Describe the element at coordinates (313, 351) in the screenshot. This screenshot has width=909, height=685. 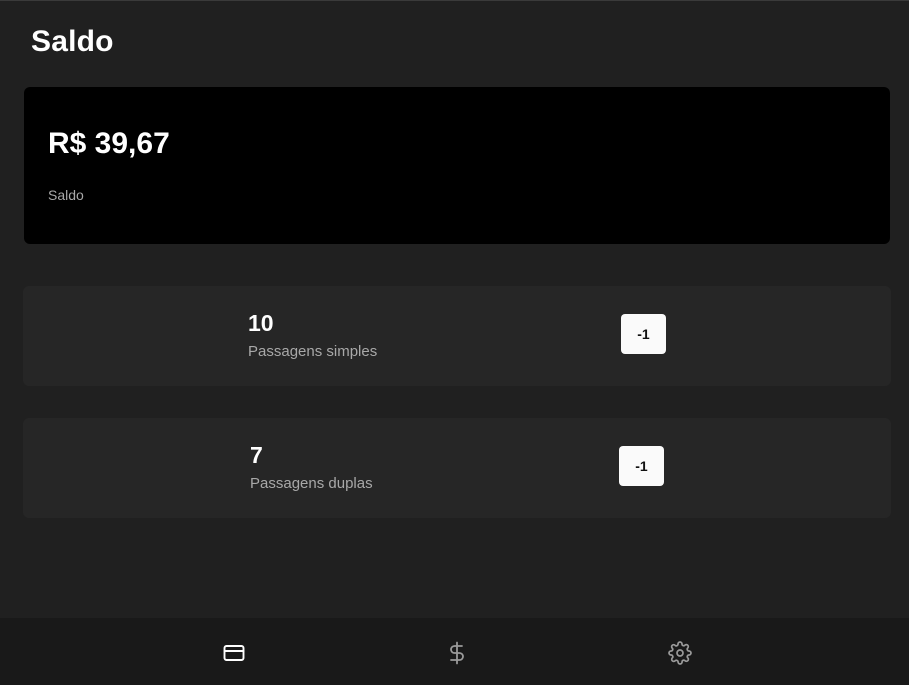
I see `ticket-label-simple: Passagens simples` at that location.